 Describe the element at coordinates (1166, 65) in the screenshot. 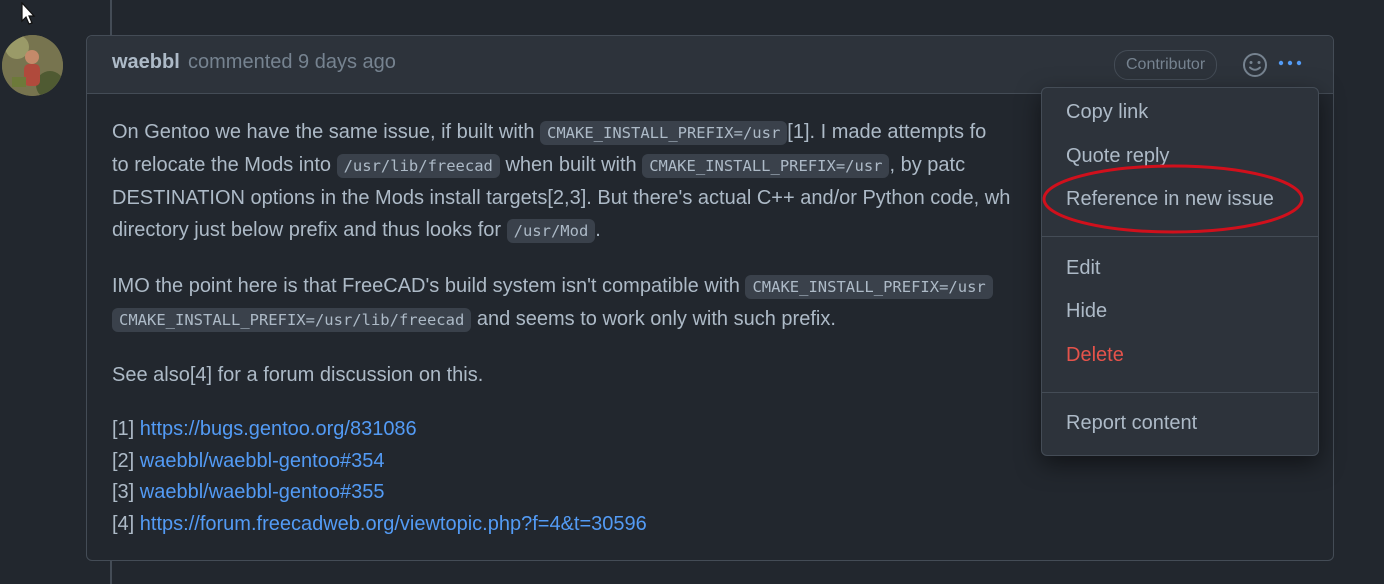

I see `contributor-badge: Contributor` at that location.